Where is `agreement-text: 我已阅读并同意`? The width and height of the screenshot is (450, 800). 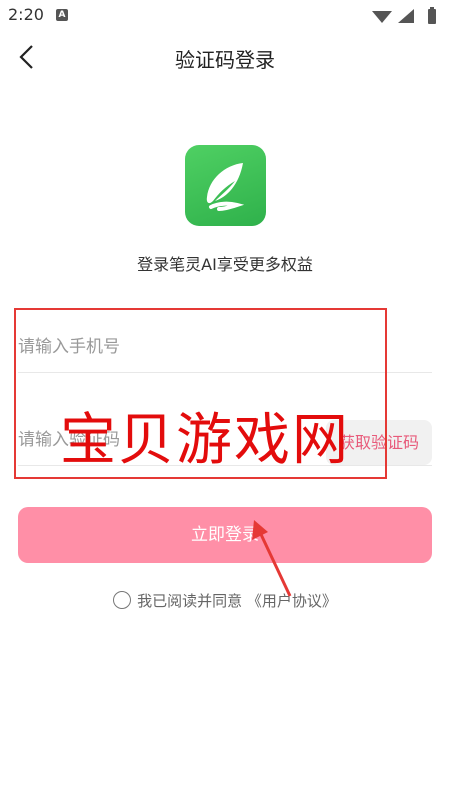
agreement-text: 我已阅读并同意 is located at coordinates (190, 601).